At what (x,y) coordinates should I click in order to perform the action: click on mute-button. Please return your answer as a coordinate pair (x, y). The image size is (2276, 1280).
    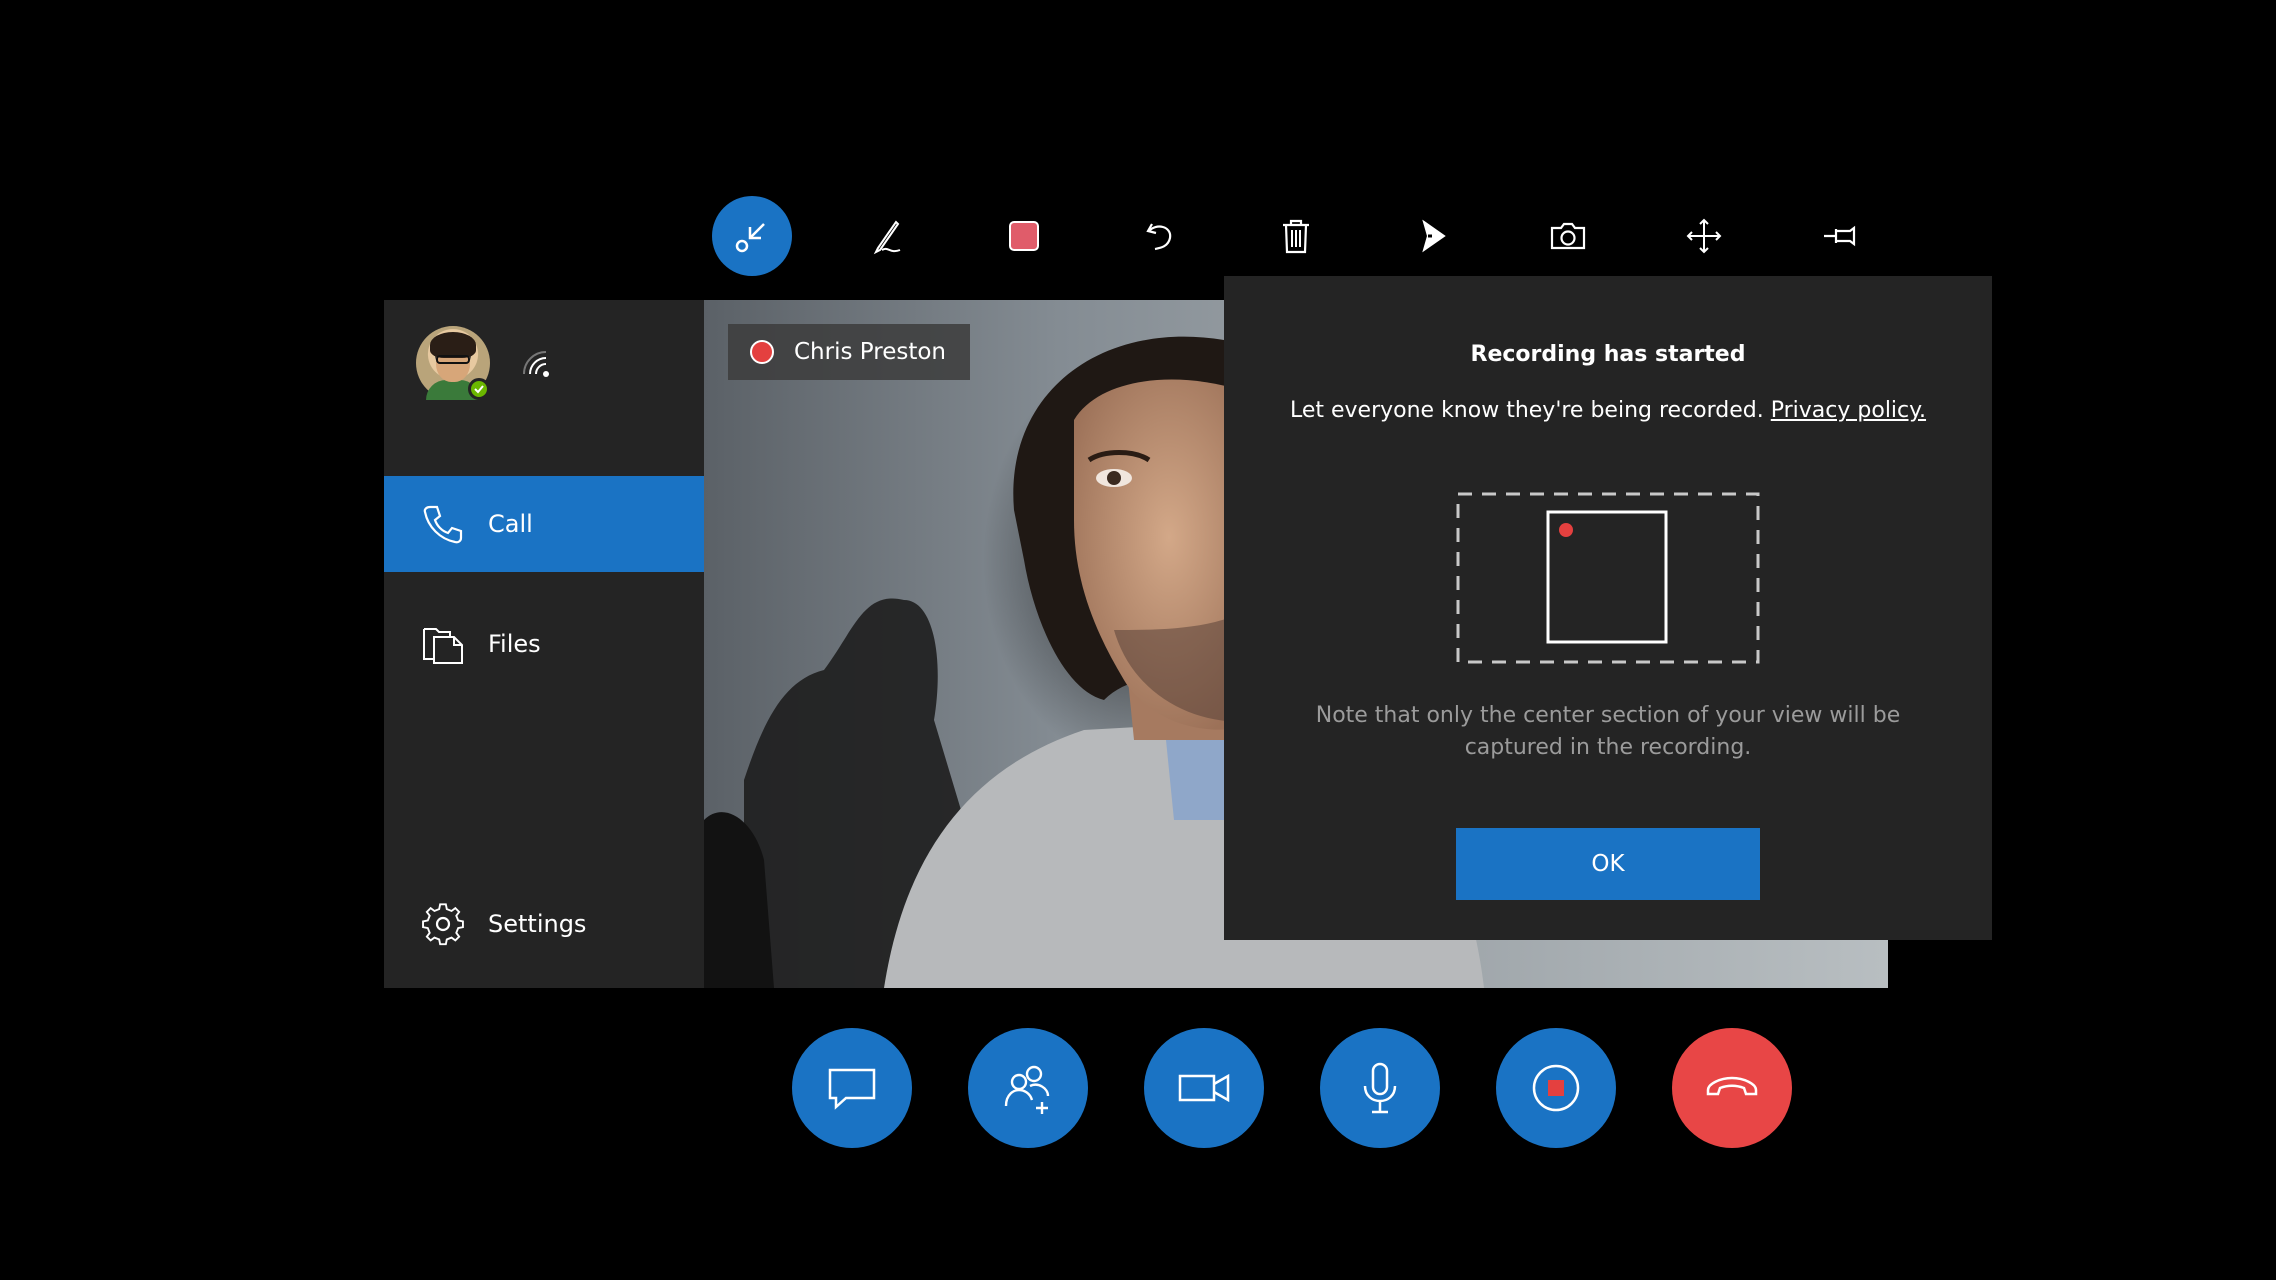
    Looking at the image, I should click on (1380, 1088).